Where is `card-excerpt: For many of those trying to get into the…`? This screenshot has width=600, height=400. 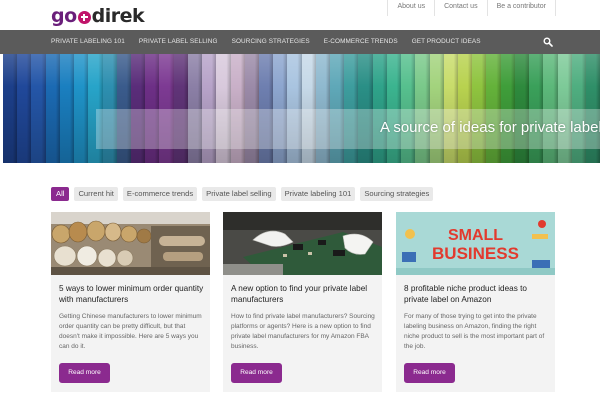 card-excerpt: For many of those trying to get into the… is located at coordinates (474, 331).